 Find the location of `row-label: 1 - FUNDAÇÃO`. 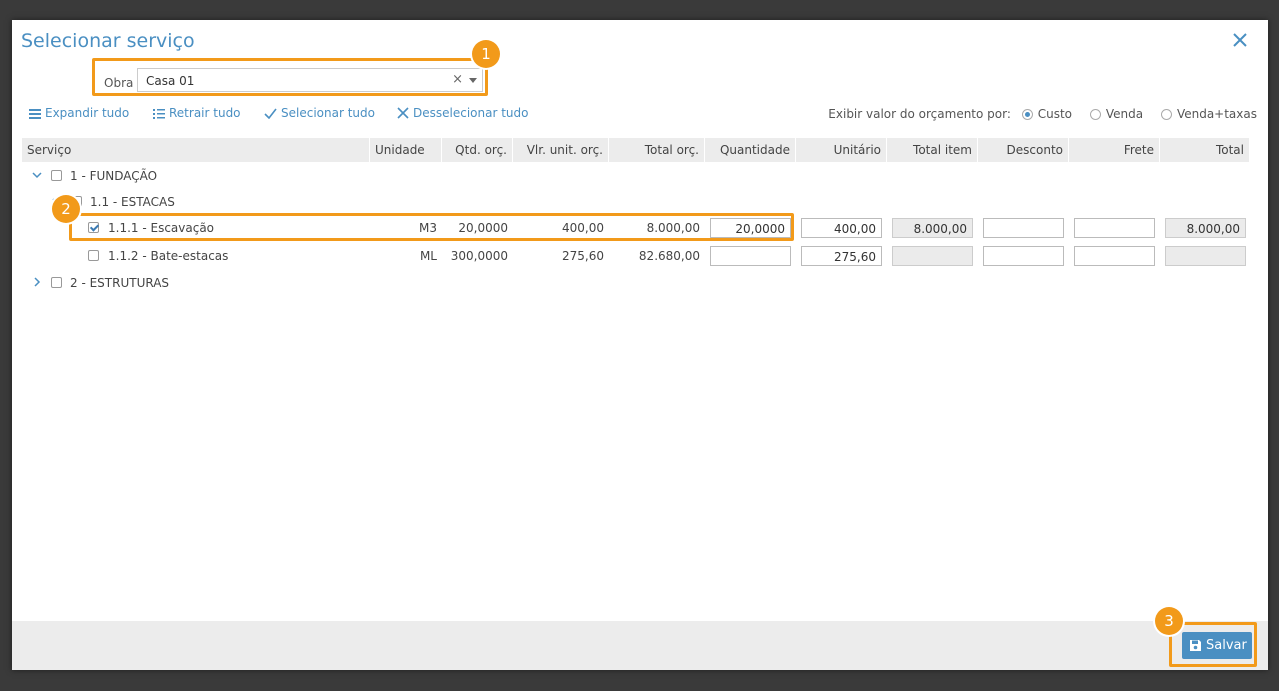

row-label: 1 - FUNDAÇÃO is located at coordinates (114, 176).